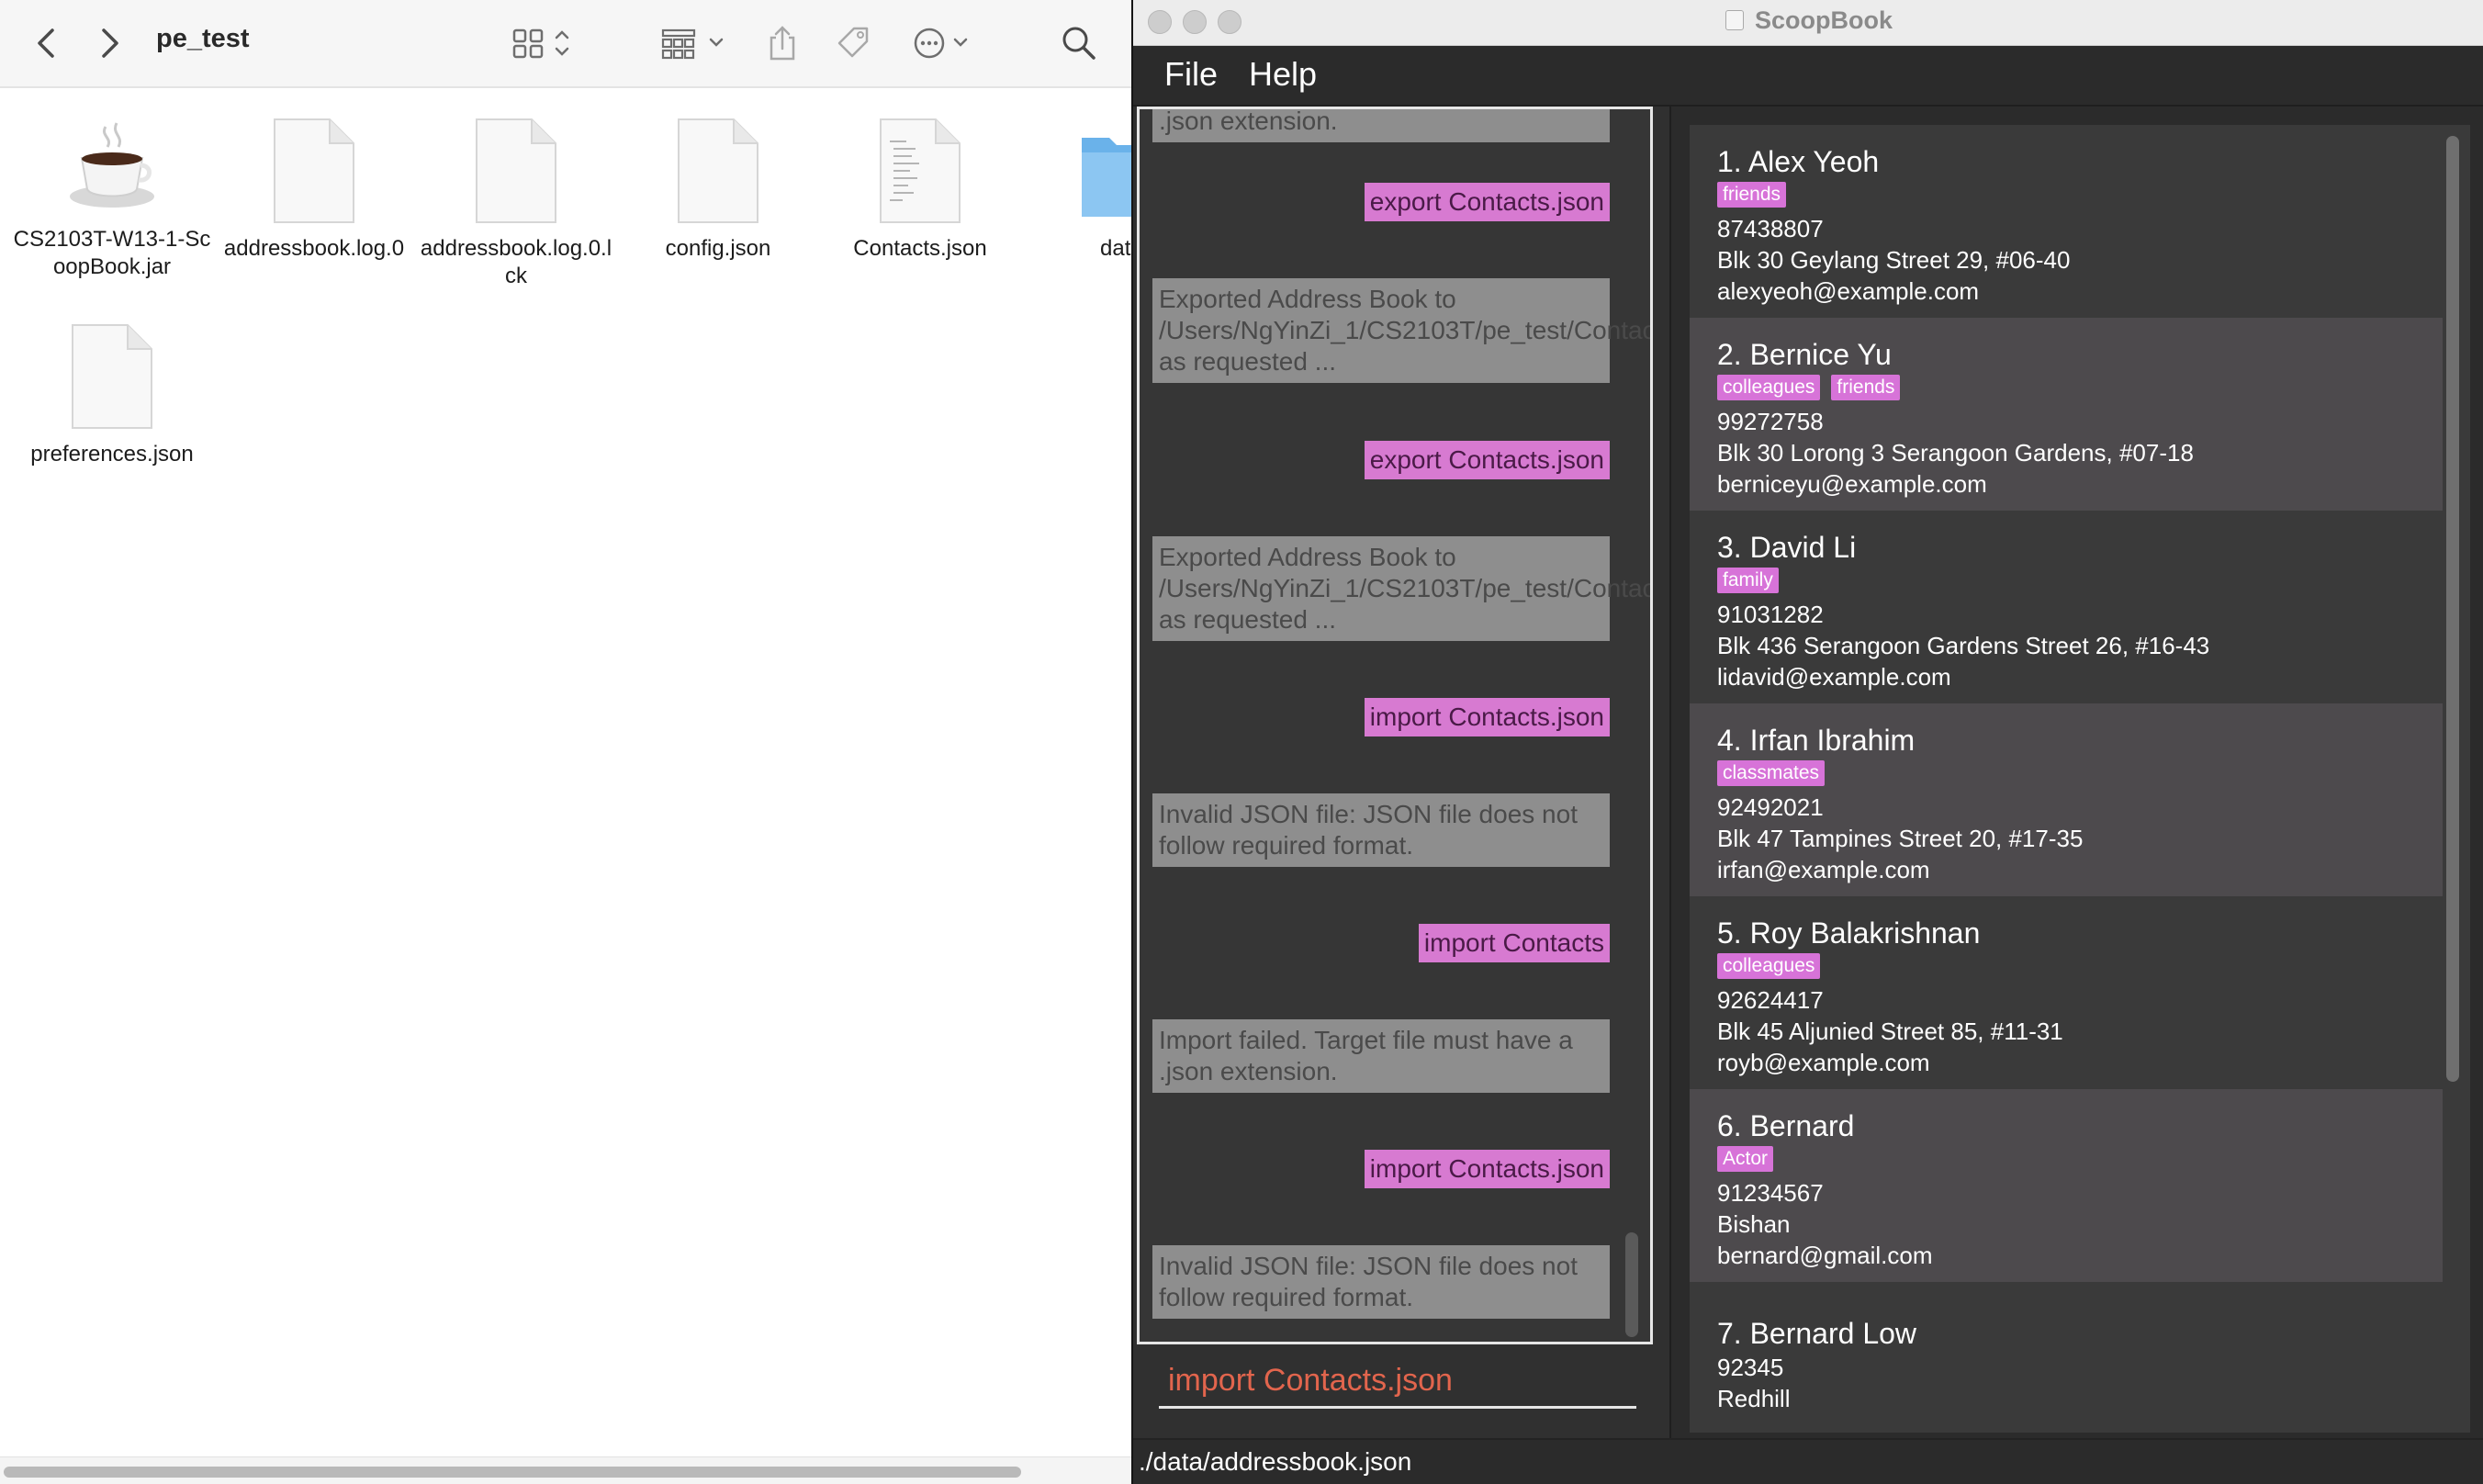 Image resolution: width=2483 pixels, height=1484 pixels. I want to click on view-mode-icon, so click(543, 43).